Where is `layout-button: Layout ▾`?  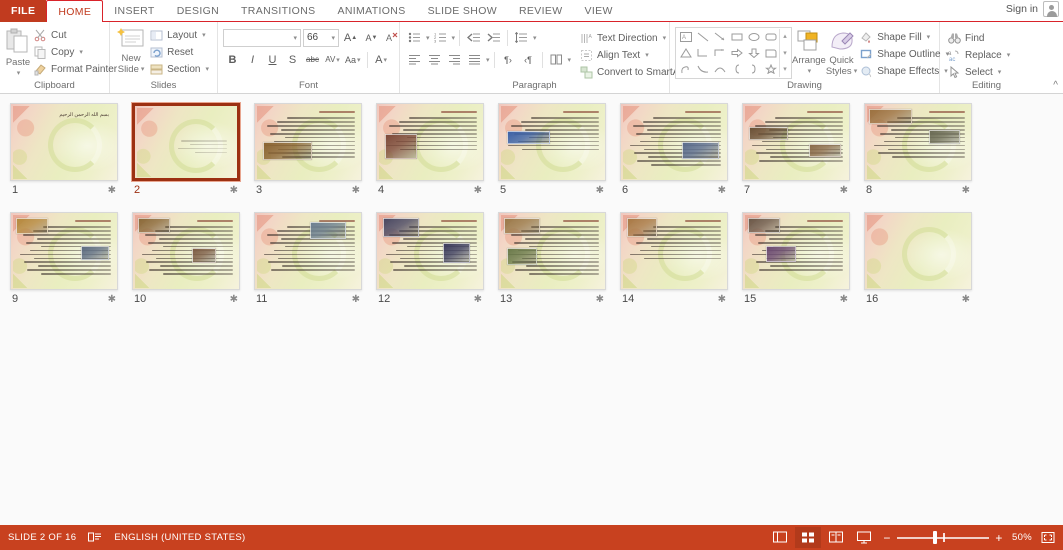 layout-button: Layout ▾ is located at coordinates (179, 35).